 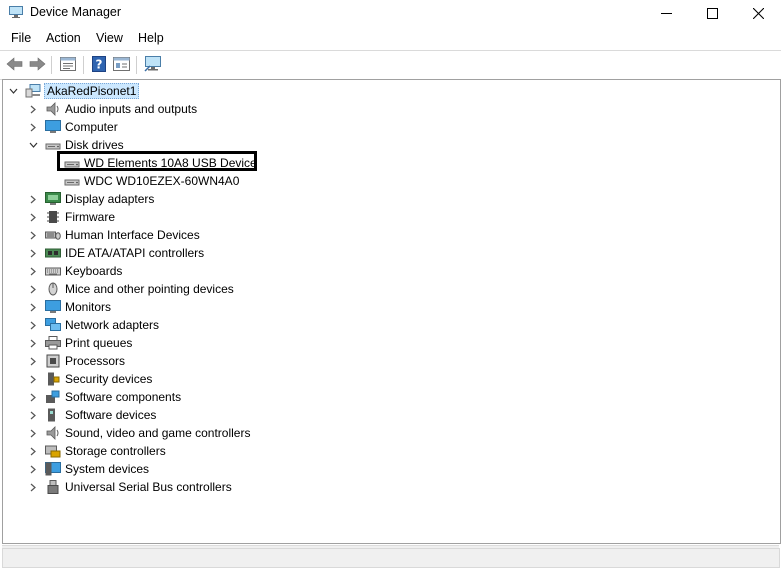 What do you see at coordinates (115, 451) in the screenshot?
I see `tree-item-label: Storage controllers` at bounding box center [115, 451].